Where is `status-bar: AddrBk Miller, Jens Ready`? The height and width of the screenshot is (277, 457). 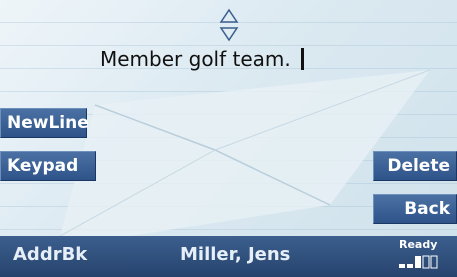 status-bar: AddrBk Miller, Jens Ready is located at coordinates (228, 256).